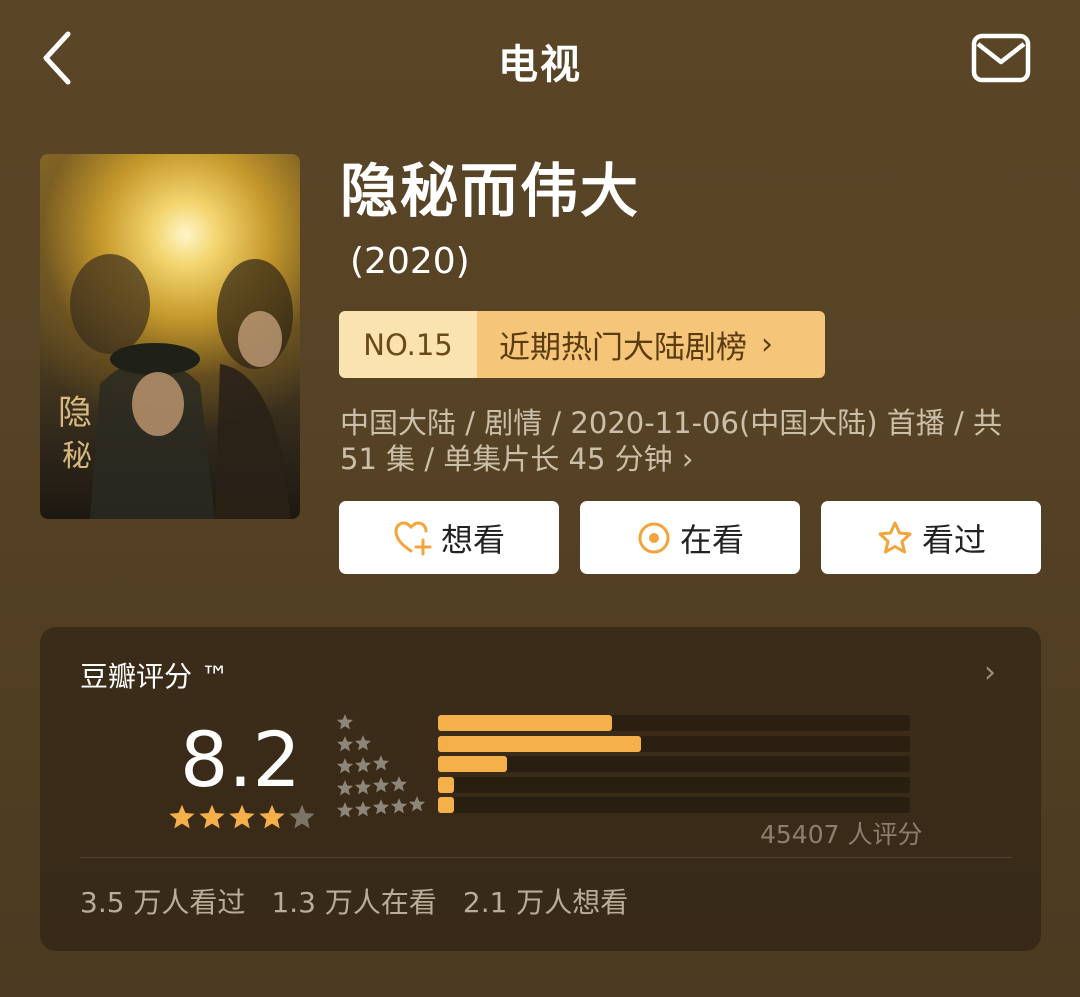 The image size is (1080, 997). What do you see at coordinates (546, 857) in the screenshot?
I see `divider` at bounding box center [546, 857].